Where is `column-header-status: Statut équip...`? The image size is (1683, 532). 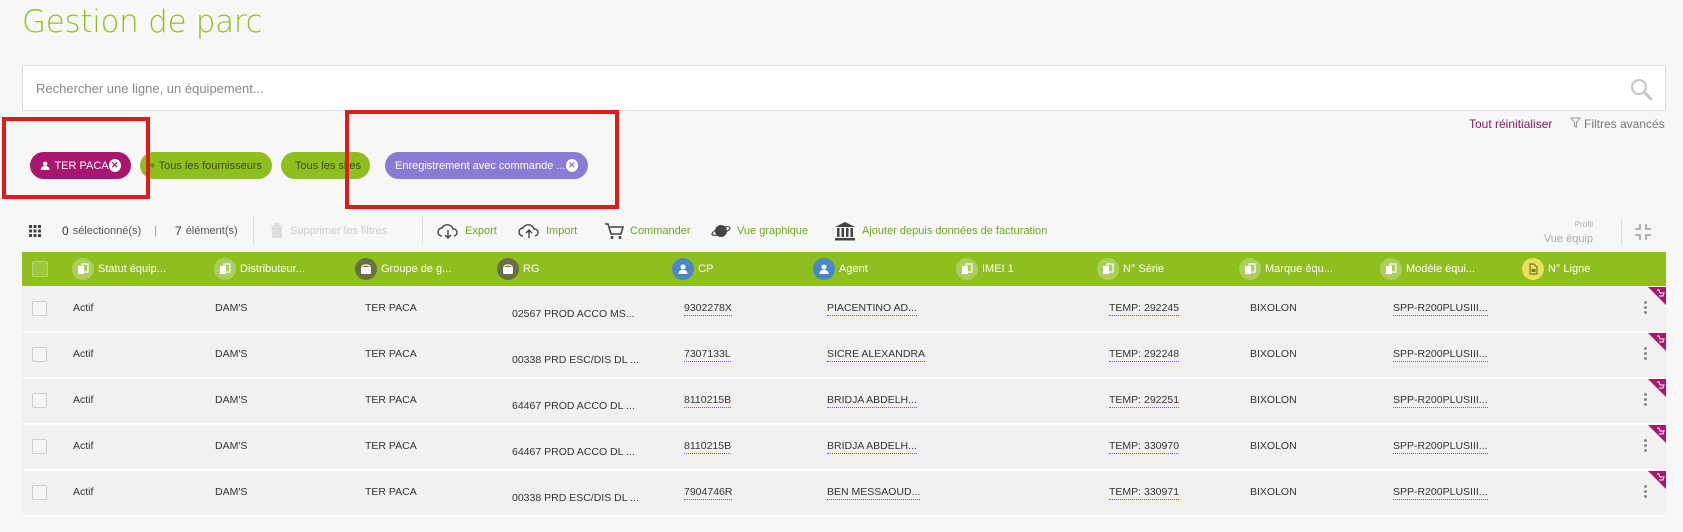 column-header-status: Statut équip... is located at coordinates (119, 269).